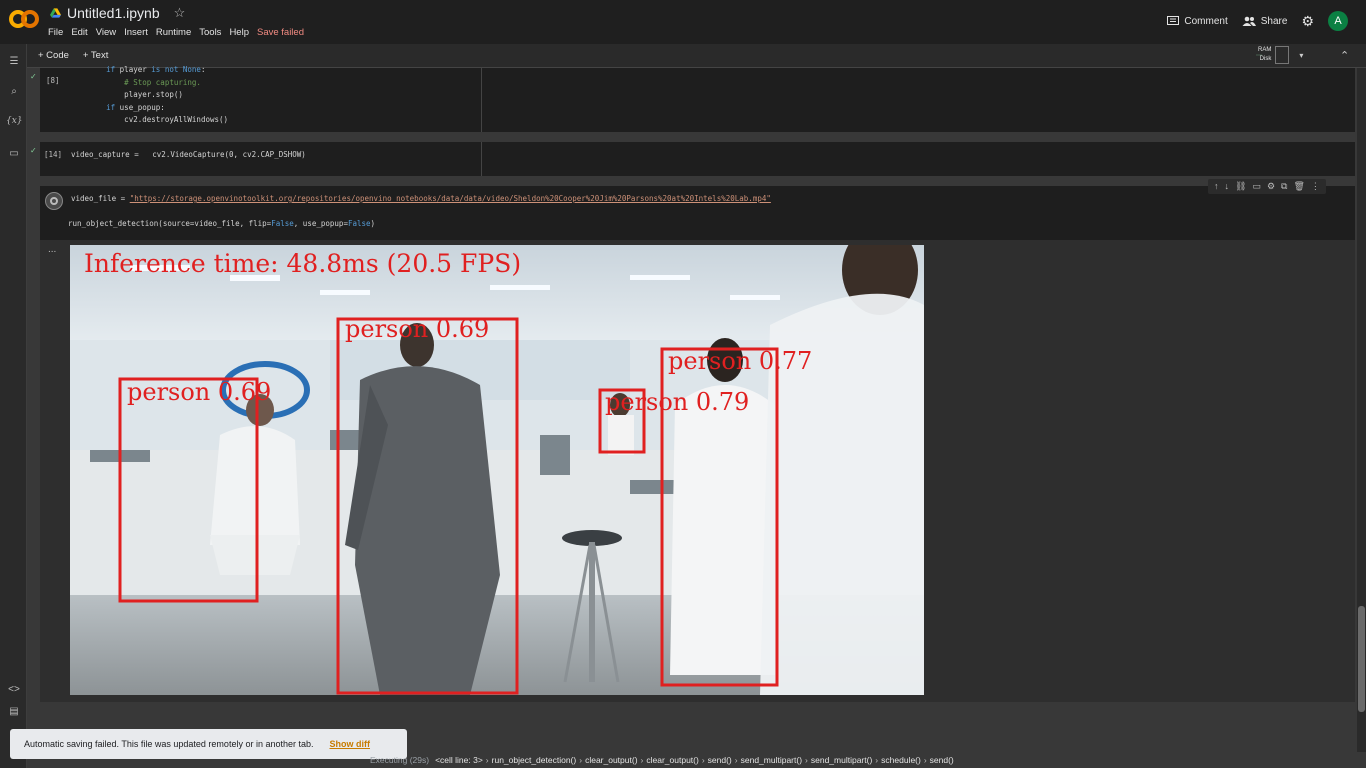 The height and width of the screenshot is (768, 1366). What do you see at coordinates (1259, 56) in the screenshot?
I see `connected-check-icon: ⋯` at bounding box center [1259, 56].